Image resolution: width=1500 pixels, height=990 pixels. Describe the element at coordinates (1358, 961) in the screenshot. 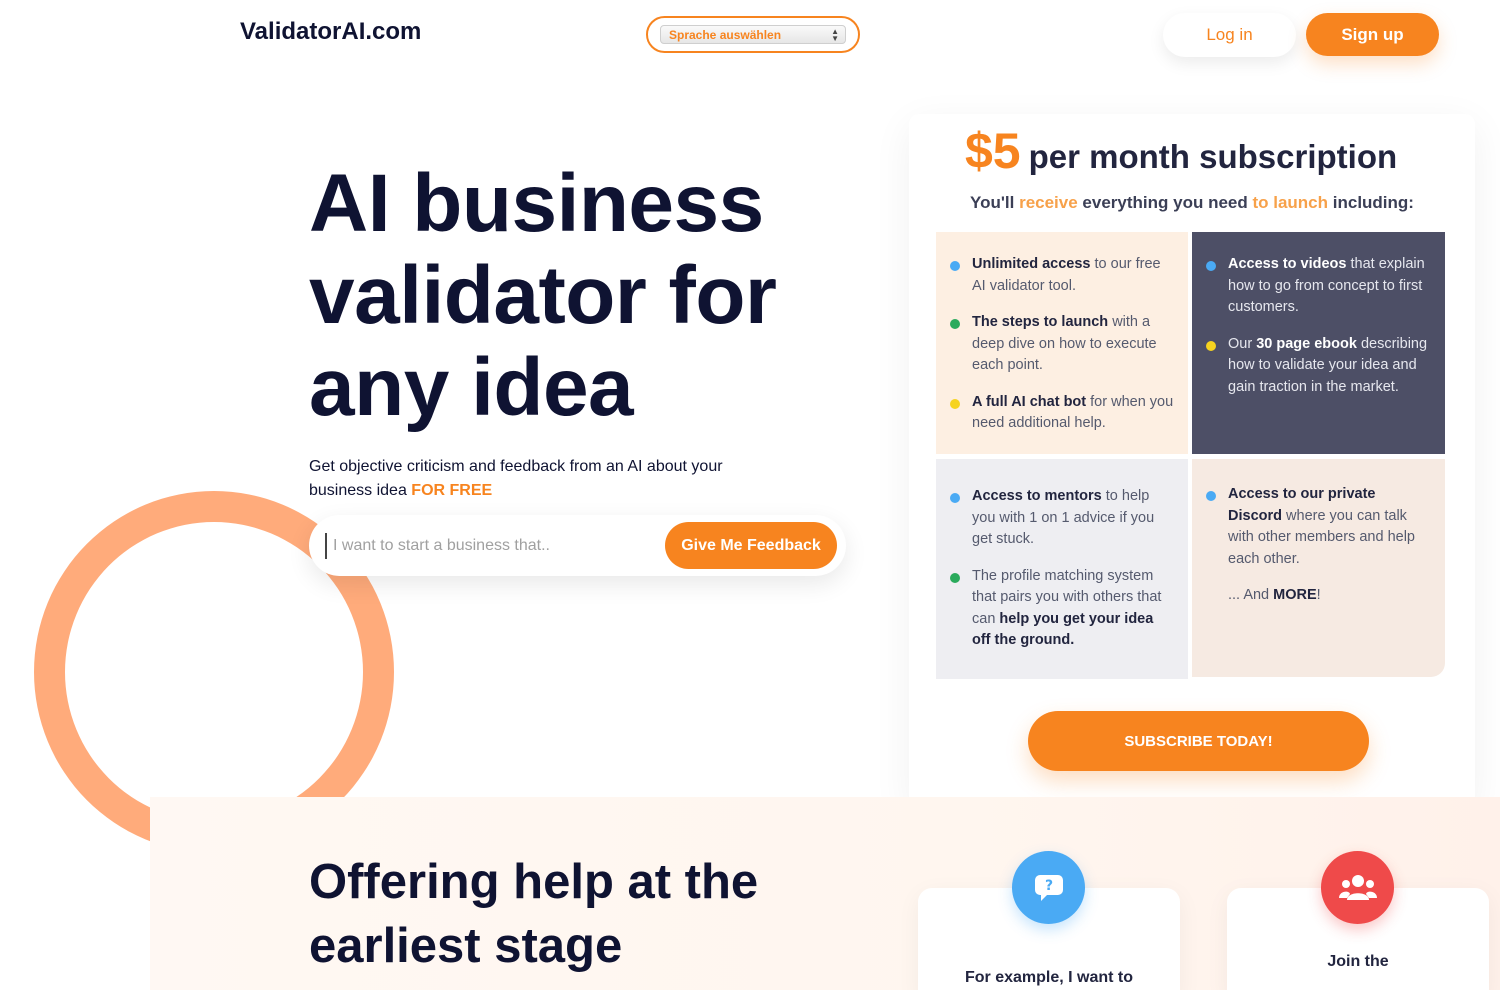

I see `community-card-text: Join the` at that location.